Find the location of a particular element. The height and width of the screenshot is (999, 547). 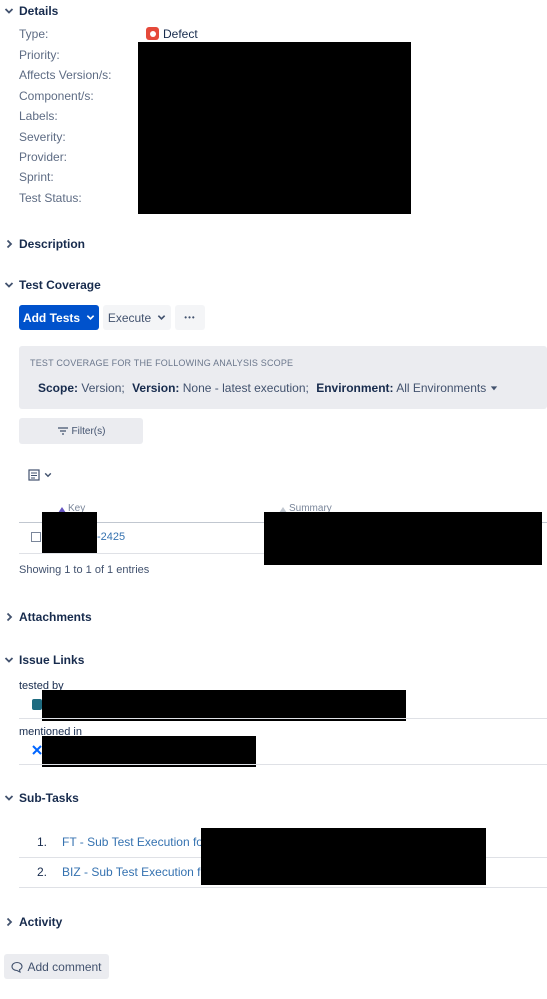

subtasks-title: Sub-Tasks is located at coordinates (49, 798).